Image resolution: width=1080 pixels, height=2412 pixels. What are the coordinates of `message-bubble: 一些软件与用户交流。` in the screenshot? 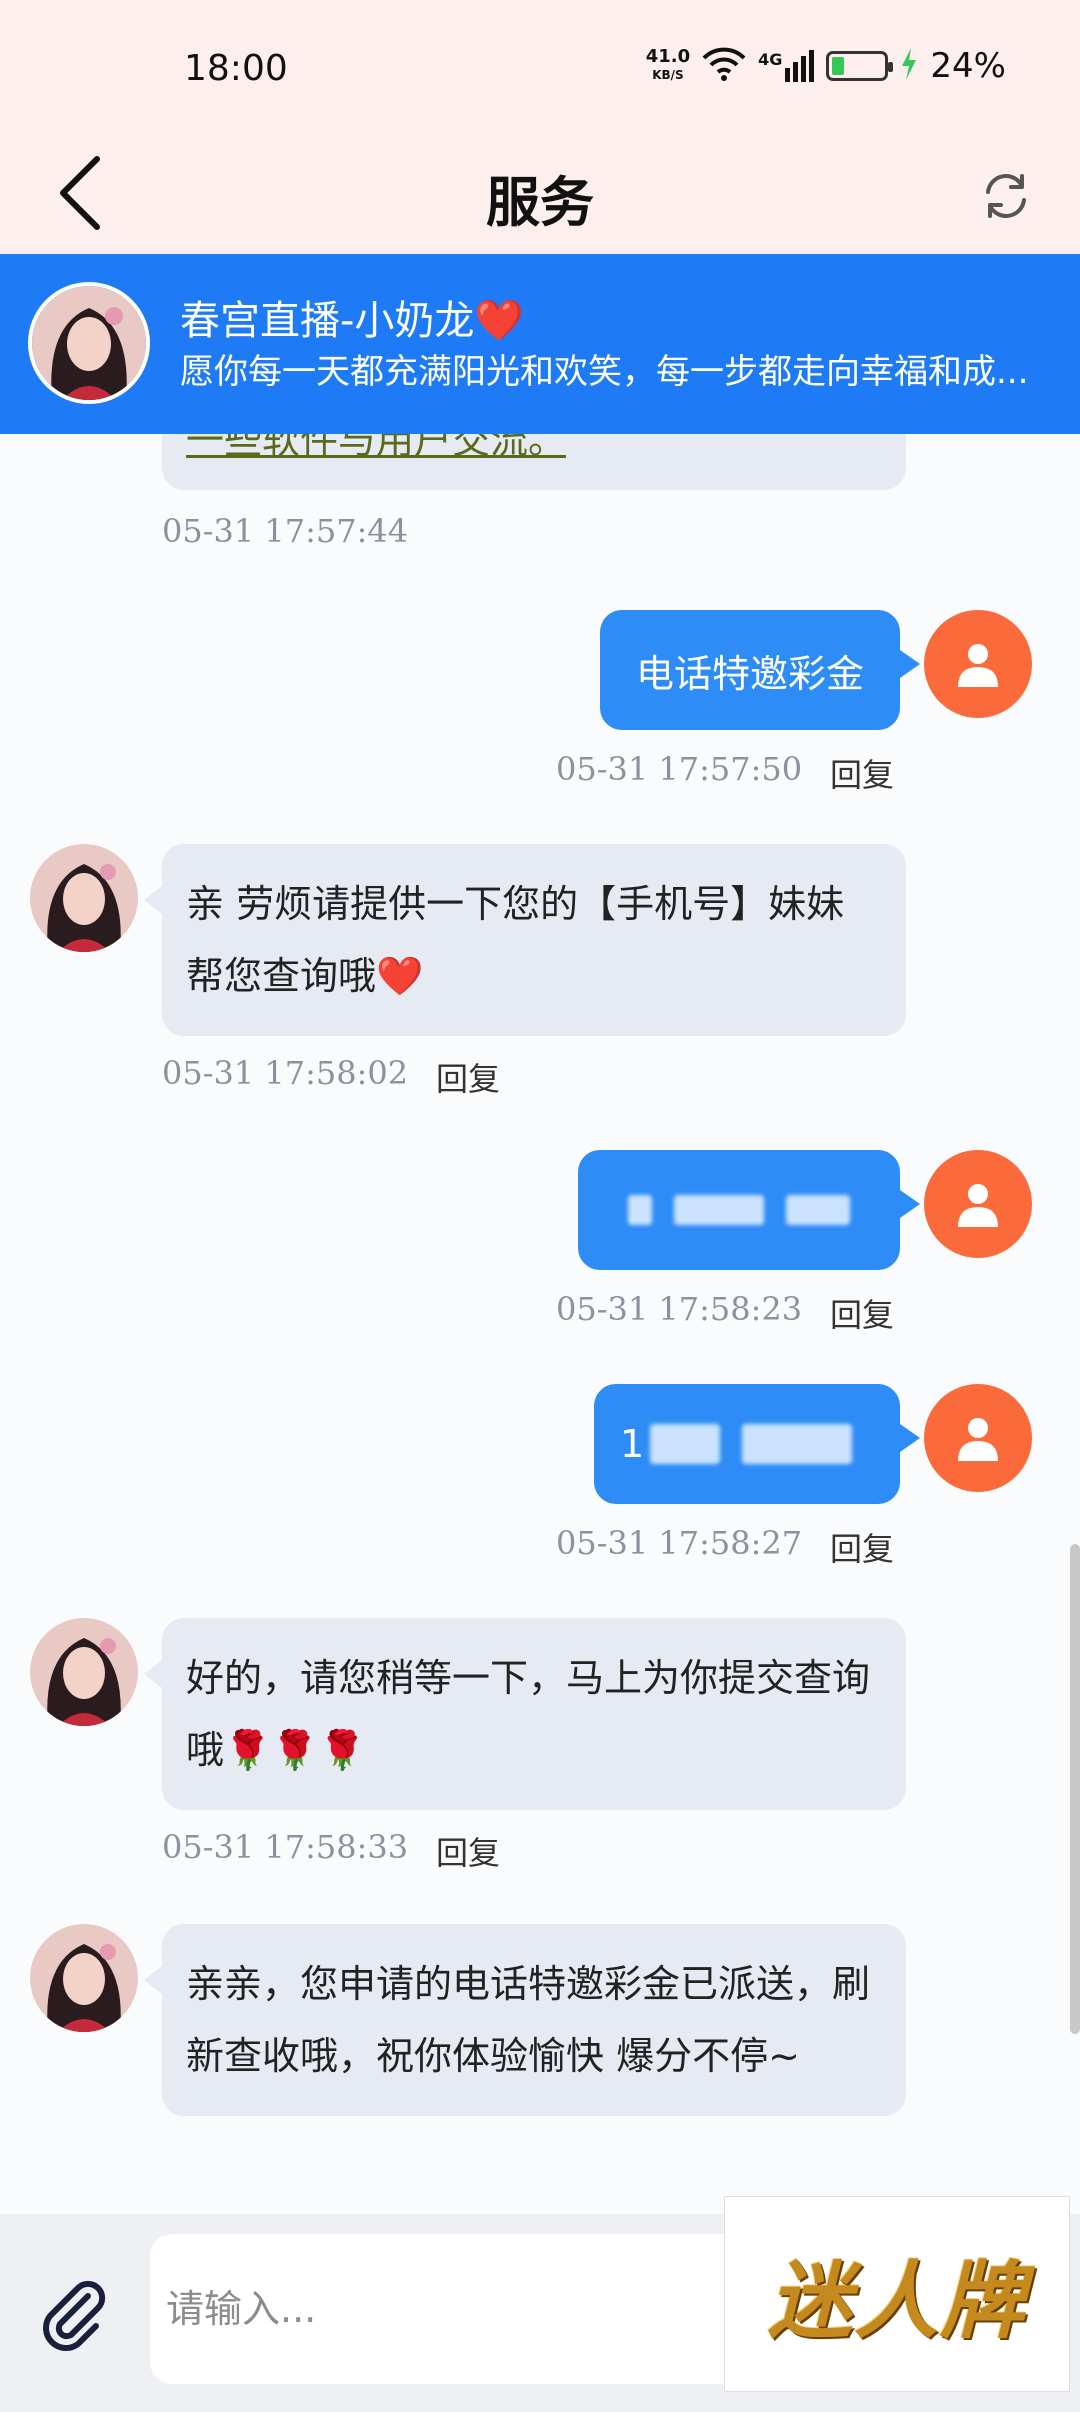 It's located at (534, 462).